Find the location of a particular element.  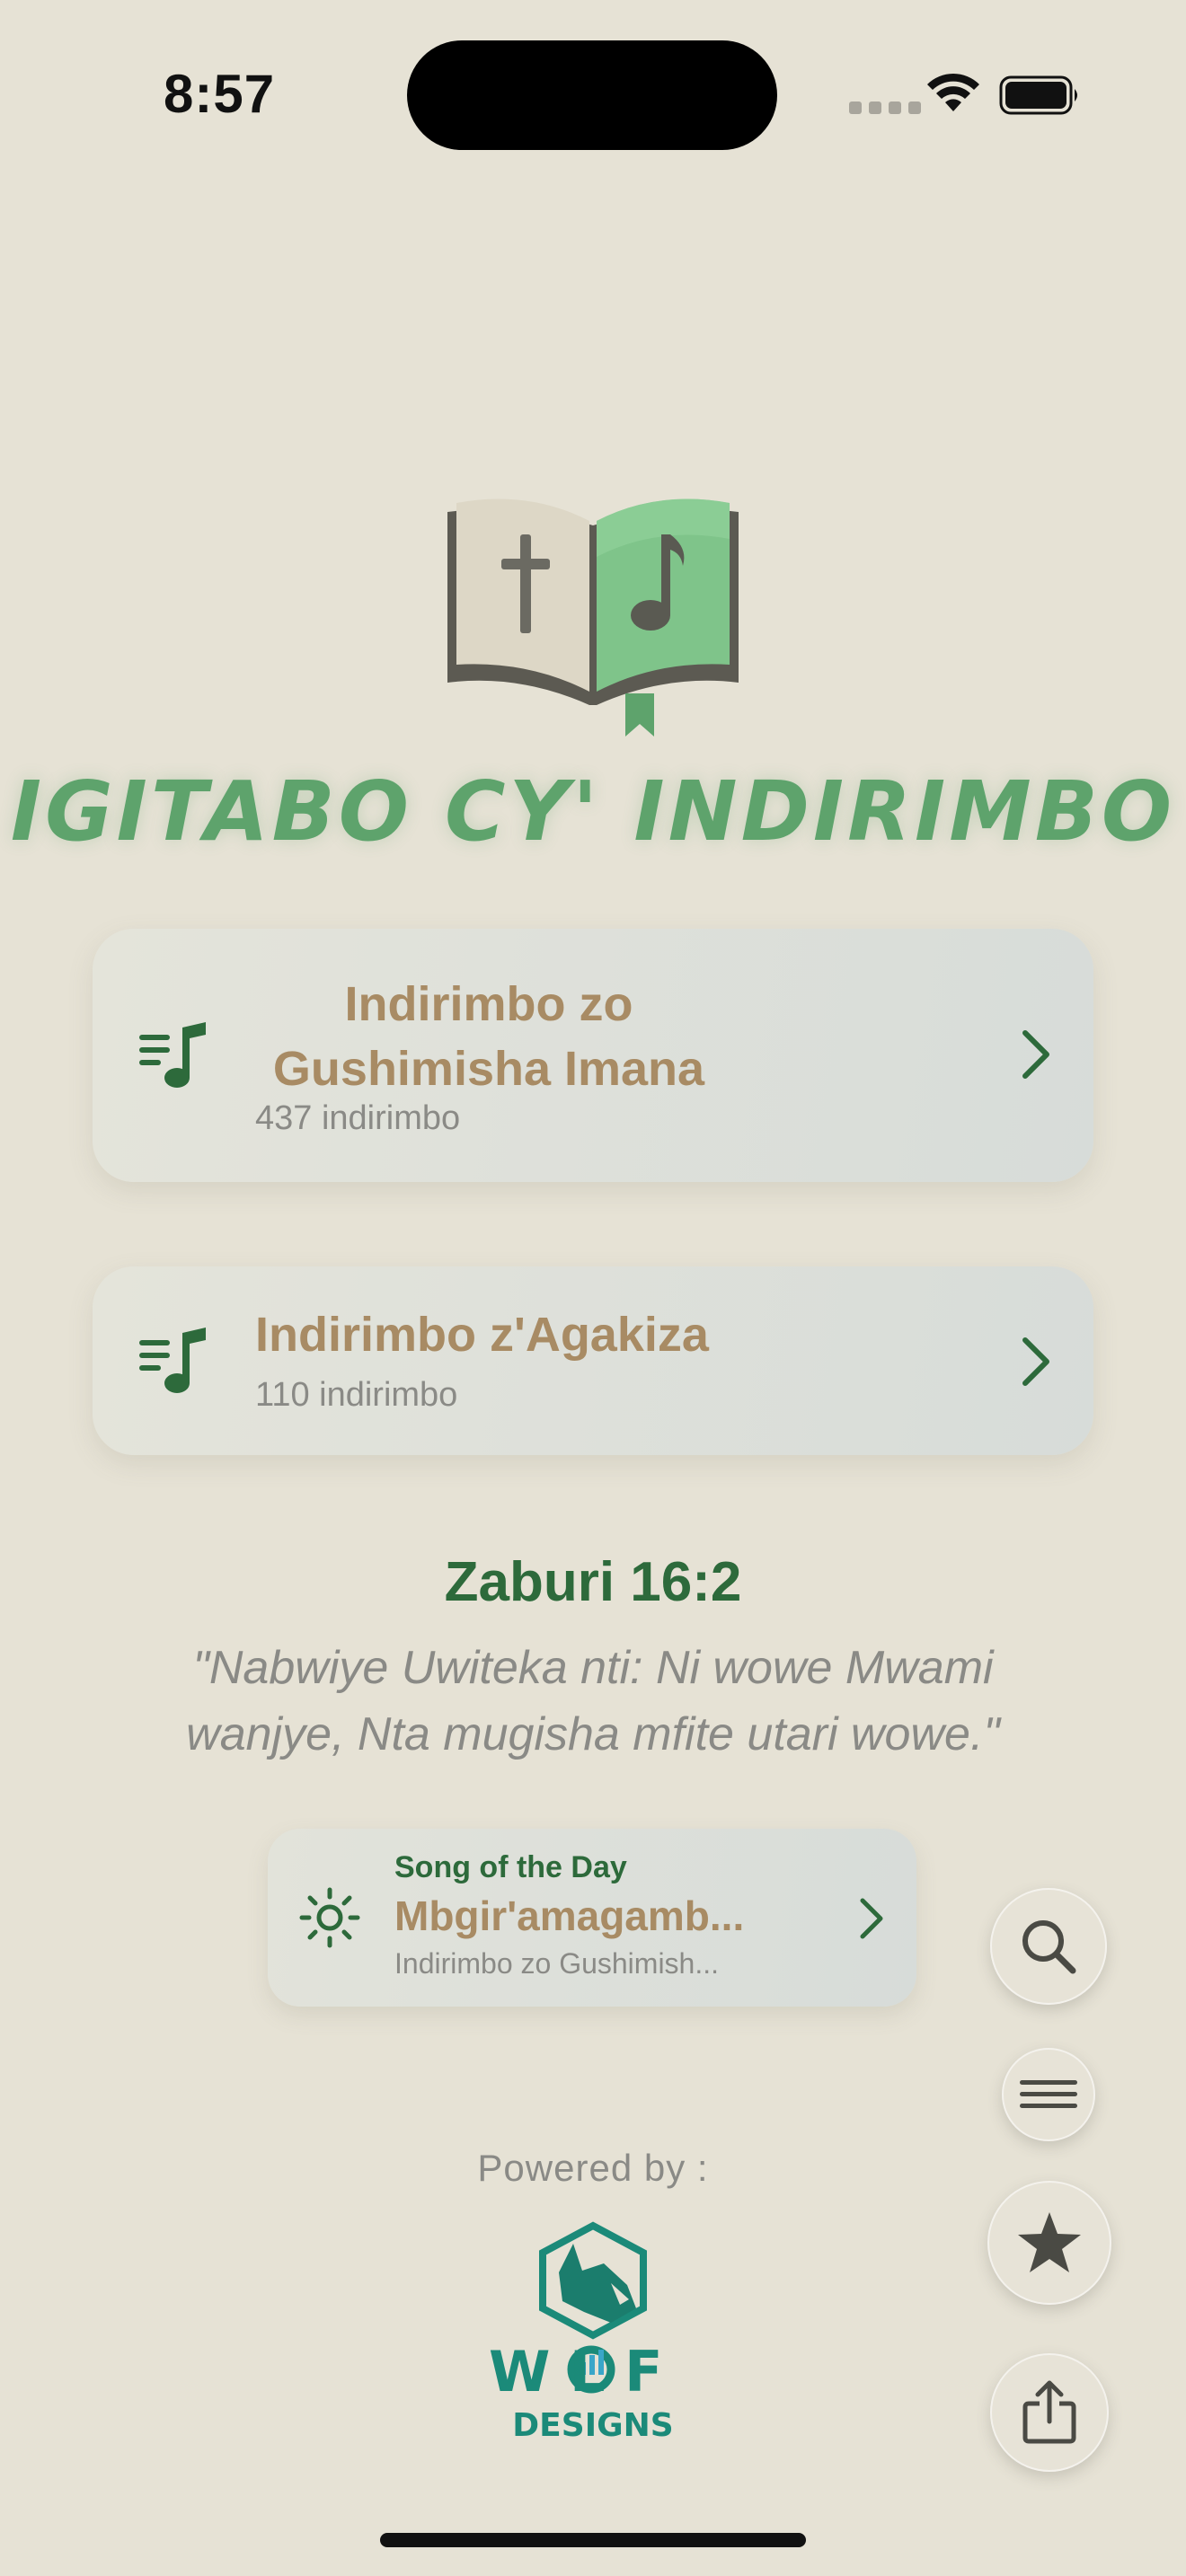

battery-icon is located at coordinates (1038, 95).